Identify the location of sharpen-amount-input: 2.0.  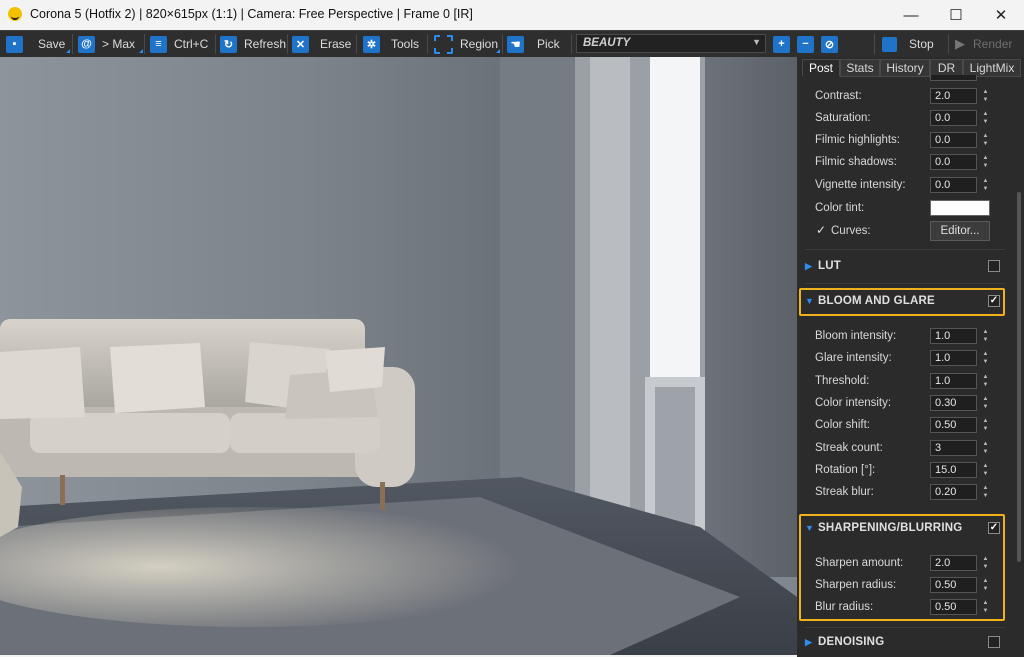
(953, 563).